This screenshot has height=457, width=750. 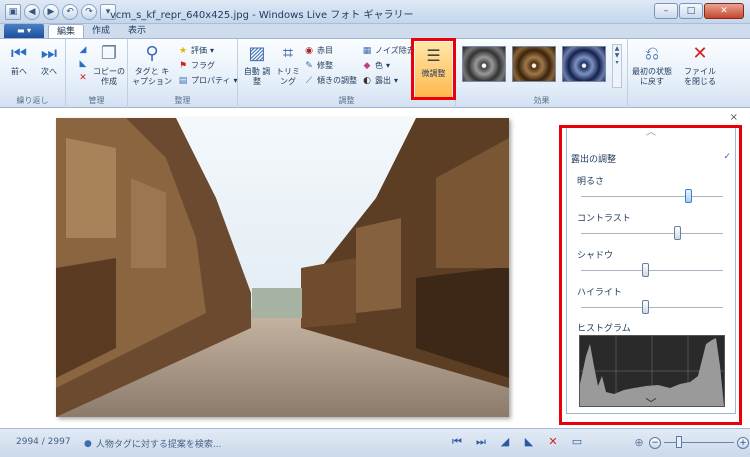 What do you see at coordinates (33, 73) in the screenshot?
I see `group-navigation: ⏮ 前へ ⏭ 次へ 繰り返し` at bounding box center [33, 73].